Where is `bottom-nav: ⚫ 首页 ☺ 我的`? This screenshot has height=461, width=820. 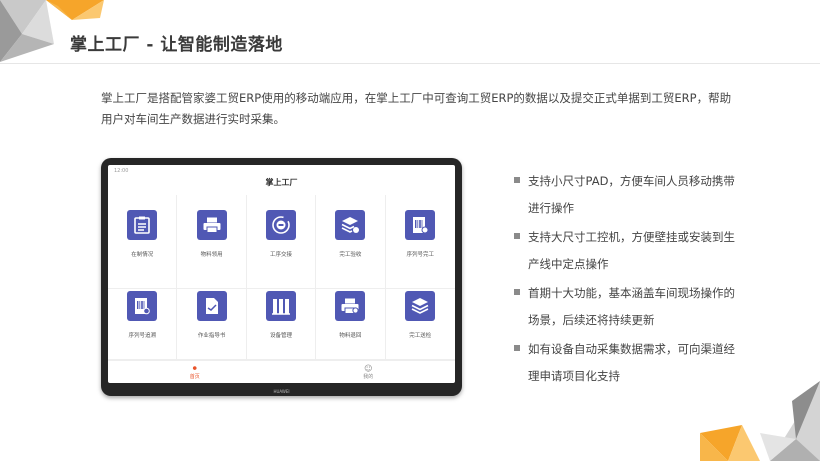 bottom-nav: ⚫ 首页 ☺ 我的 is located at coordinates (281, 371).